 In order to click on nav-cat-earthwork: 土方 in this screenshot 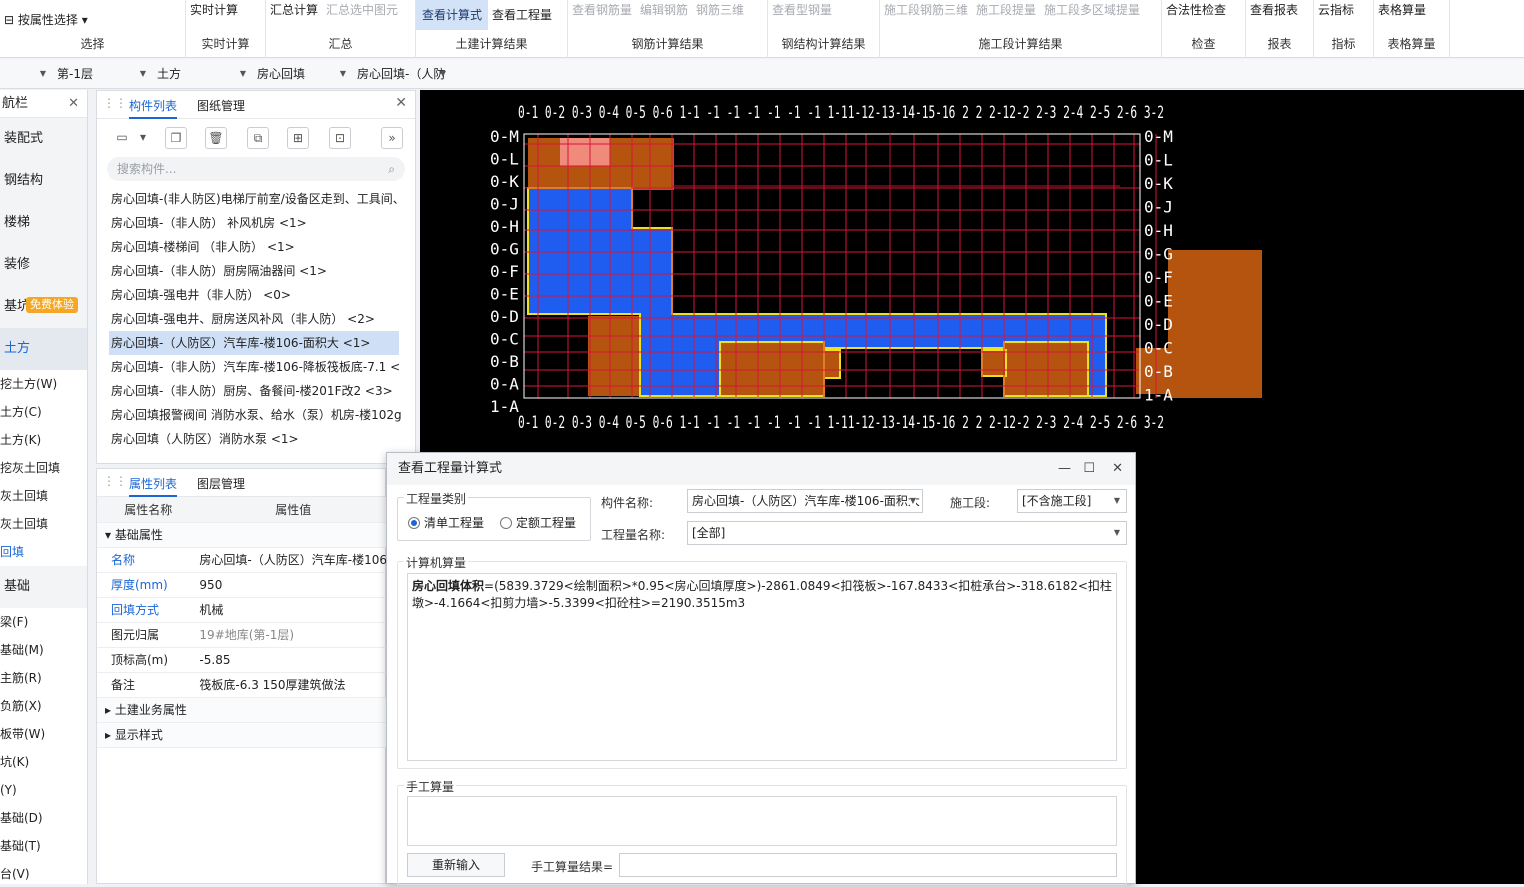, I will do `click(43, 349)`.